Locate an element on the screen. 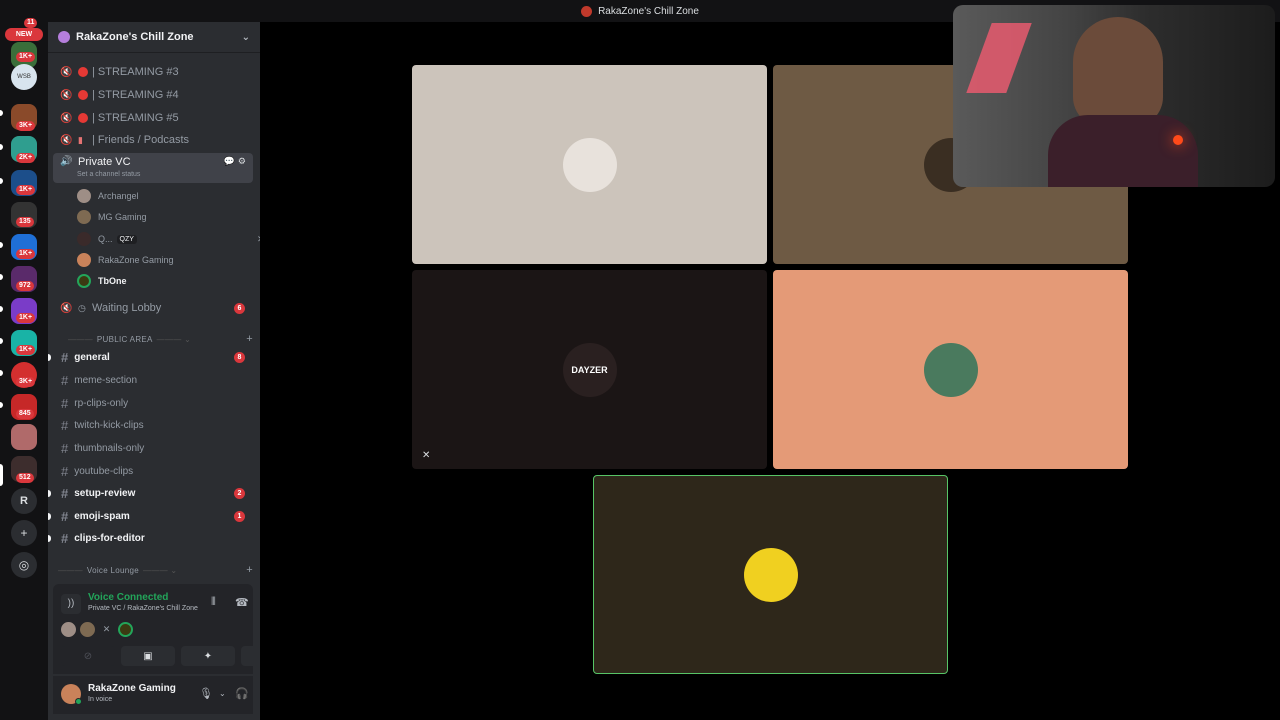 This screenshot has height=720, width=1280. channel-label: setup-review is located at coordinates (105, 493).